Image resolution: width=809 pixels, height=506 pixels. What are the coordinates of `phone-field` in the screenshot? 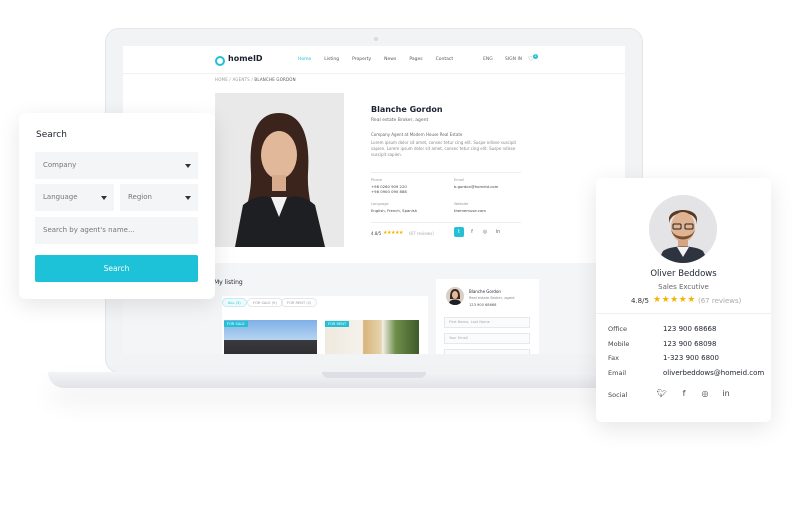 It's located at (487, 351).